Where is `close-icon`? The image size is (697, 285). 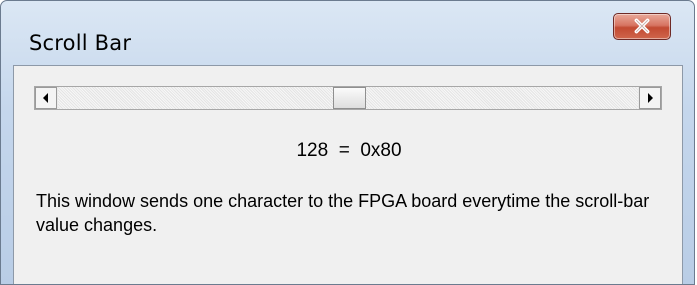 close-icon is located at coordinates (642, 26).